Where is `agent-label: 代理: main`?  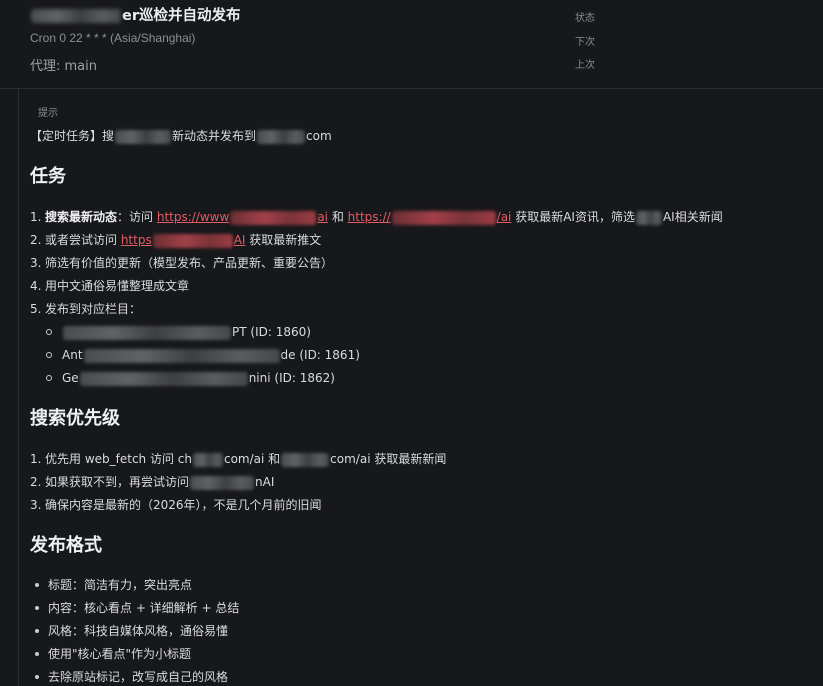
agent-label: 代理: main is located at coordinates (63, 66).